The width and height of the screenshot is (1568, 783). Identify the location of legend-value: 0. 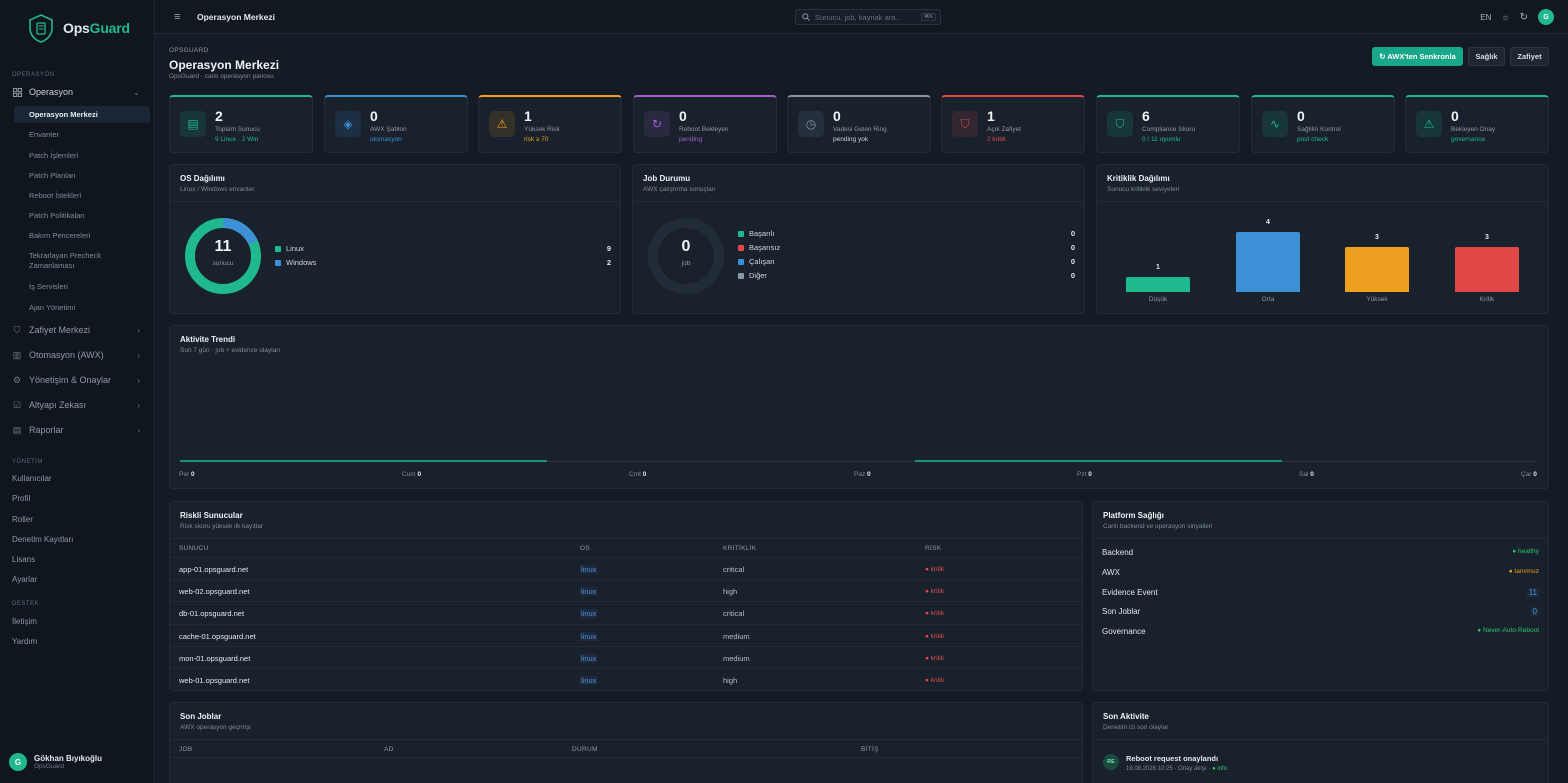
(1072, 247).